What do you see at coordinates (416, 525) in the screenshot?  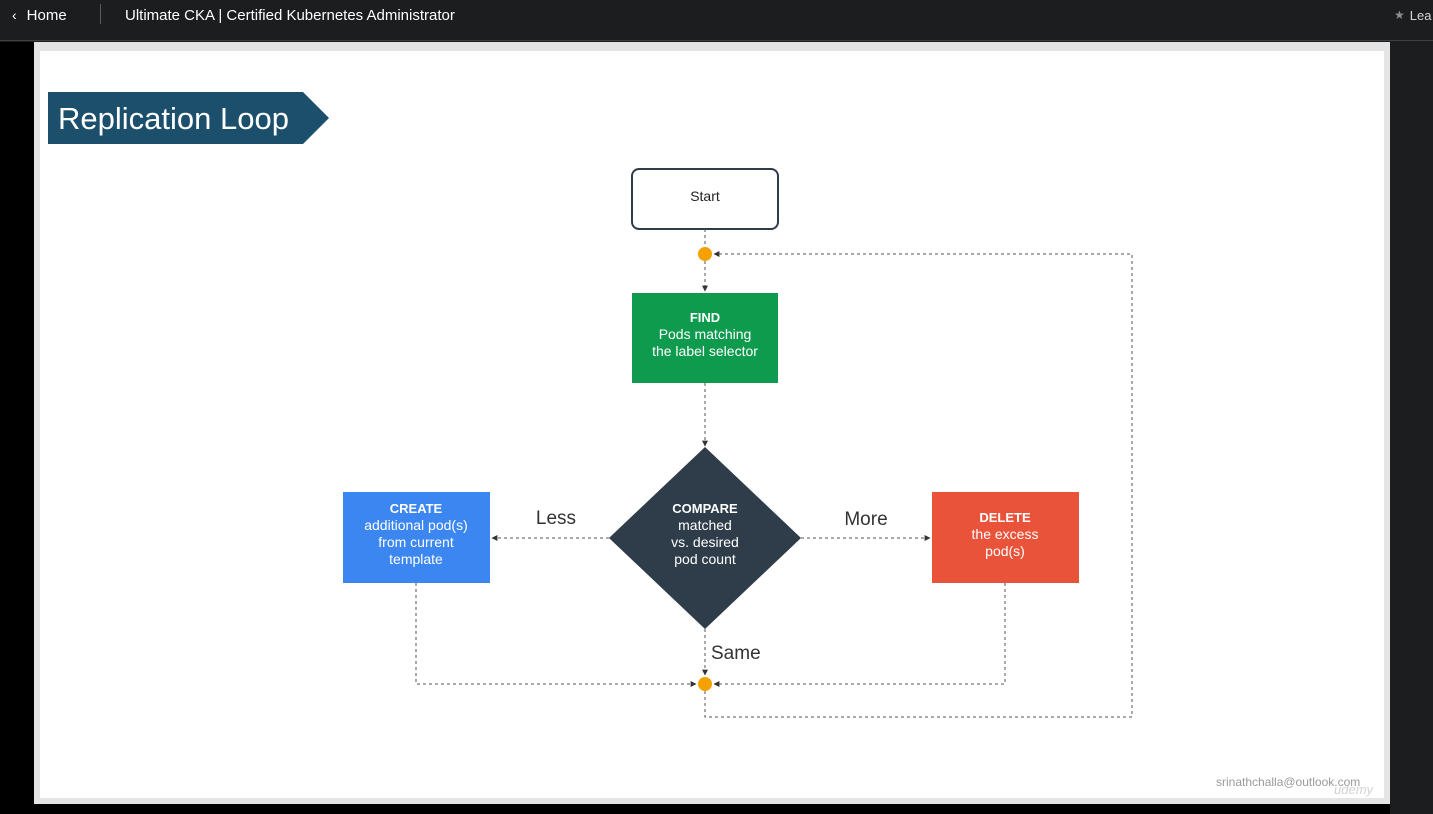 I see `create-line1: additional pod(s)` at bounding box center [416, 525].